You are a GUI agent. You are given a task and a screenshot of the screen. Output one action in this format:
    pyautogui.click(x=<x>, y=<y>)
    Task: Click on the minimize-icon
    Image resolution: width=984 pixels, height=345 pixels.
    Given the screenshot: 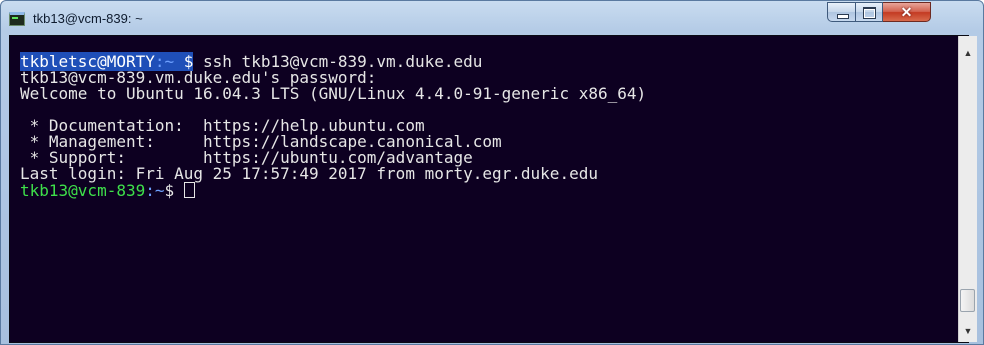 What is the action you would take?
    pyautogui.click(x=843, y=16)
    